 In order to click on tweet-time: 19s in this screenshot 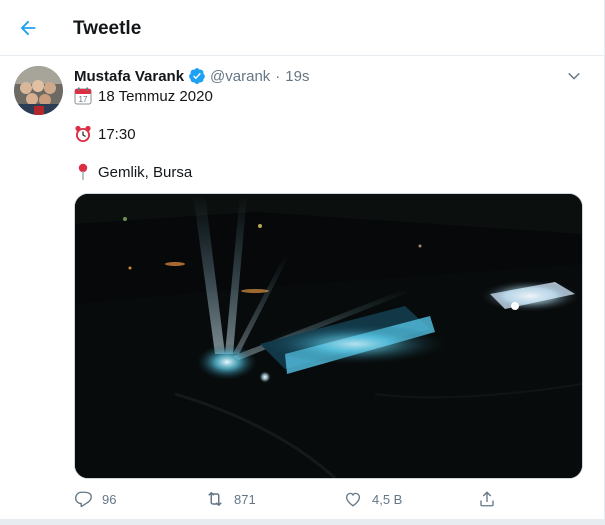, I will do `click(297, 76)`.